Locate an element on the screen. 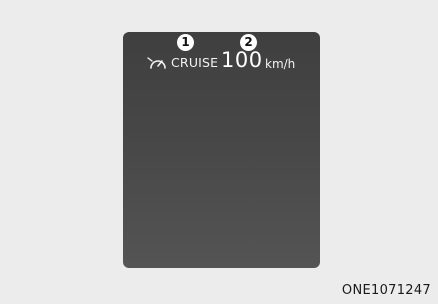 This screenshot has width=438, height=304. set-speed-value: 100 is located at coordinates (242, 60).